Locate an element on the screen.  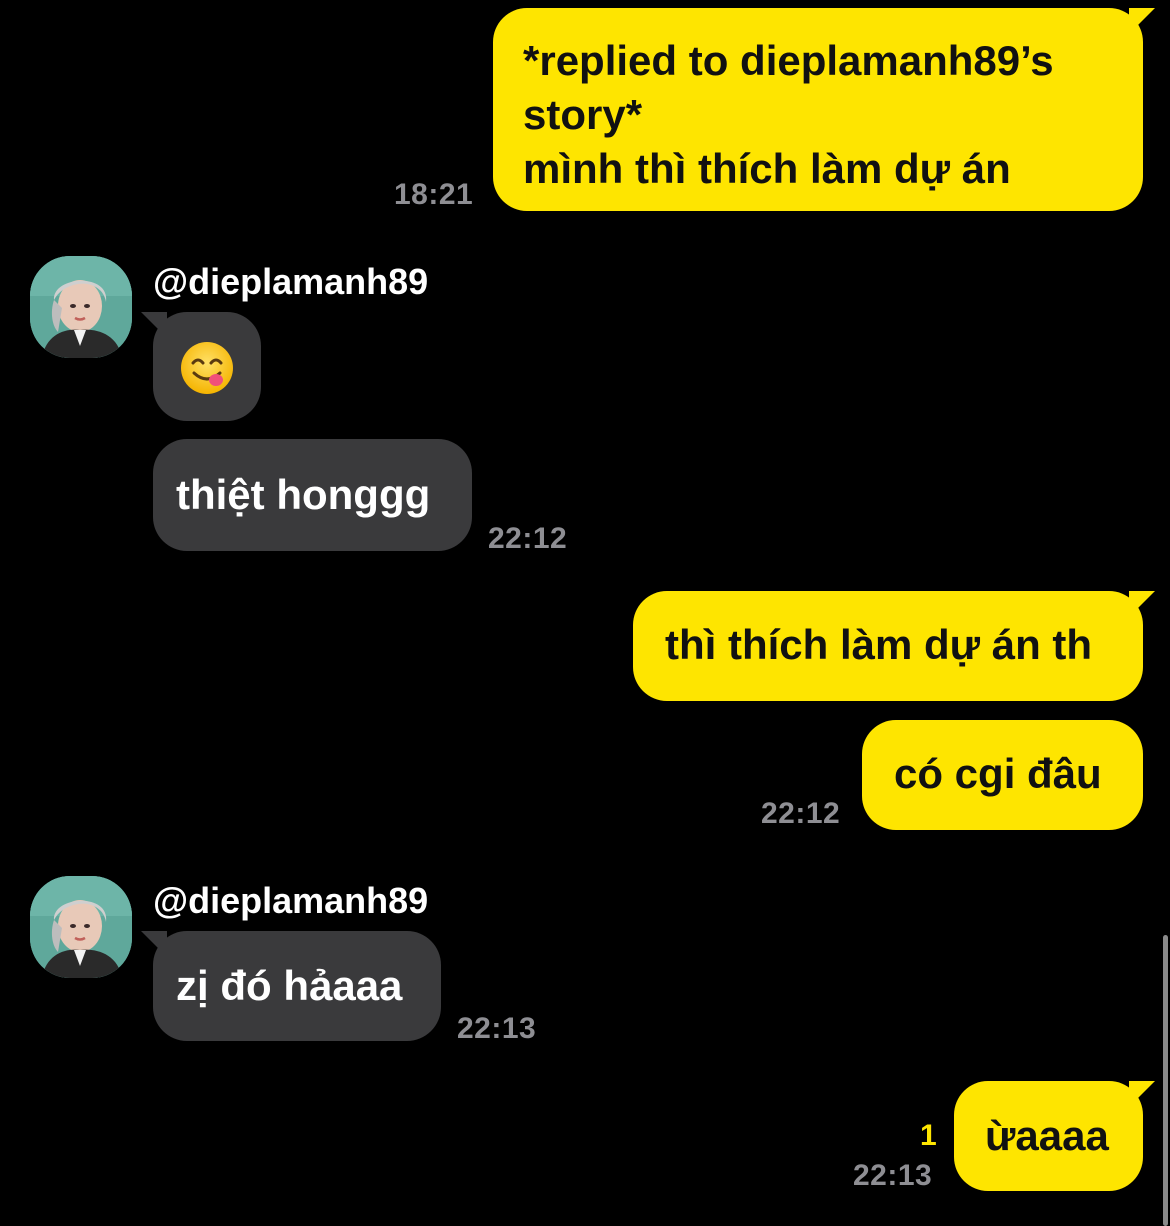
message-timestamp: 18:21 is located at coordinates (434, 194).